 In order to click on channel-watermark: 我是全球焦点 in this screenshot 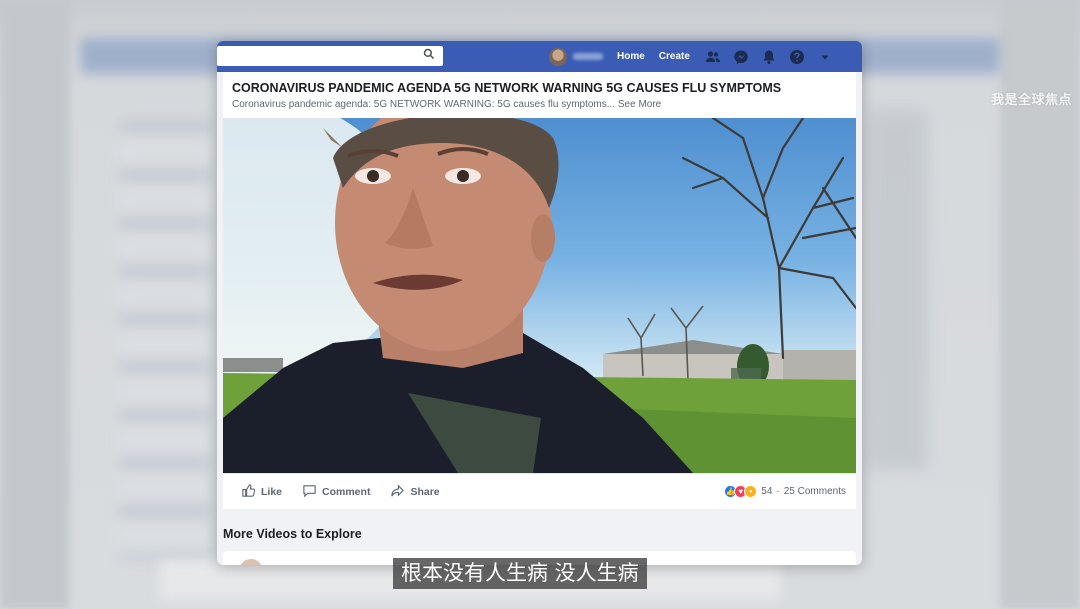, I will do `click(1031, 100)`.